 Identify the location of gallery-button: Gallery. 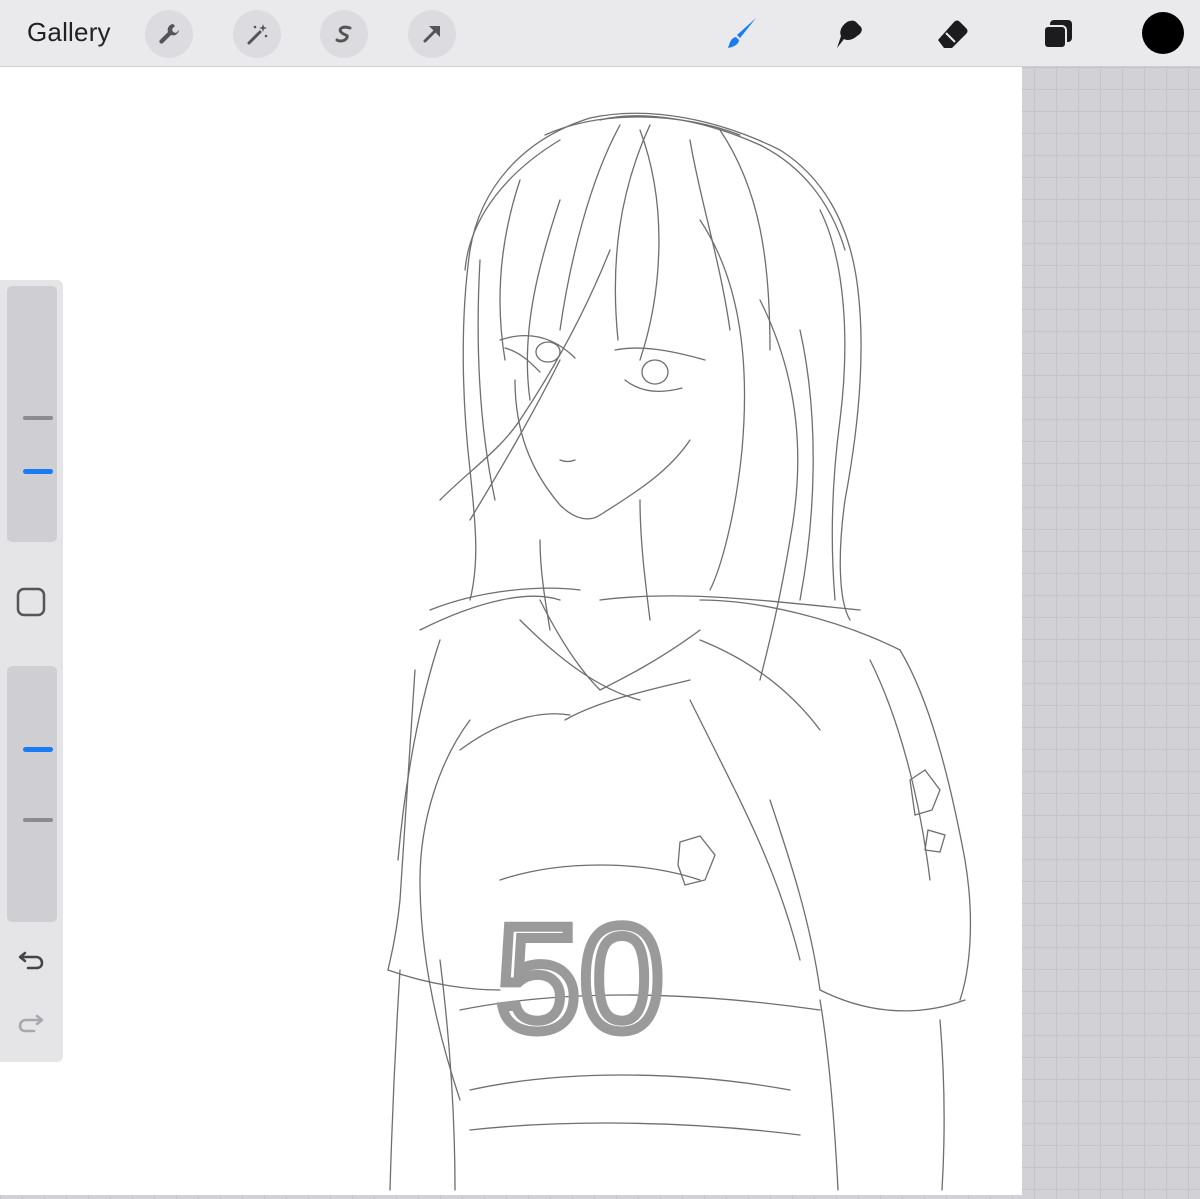
(69, 32).